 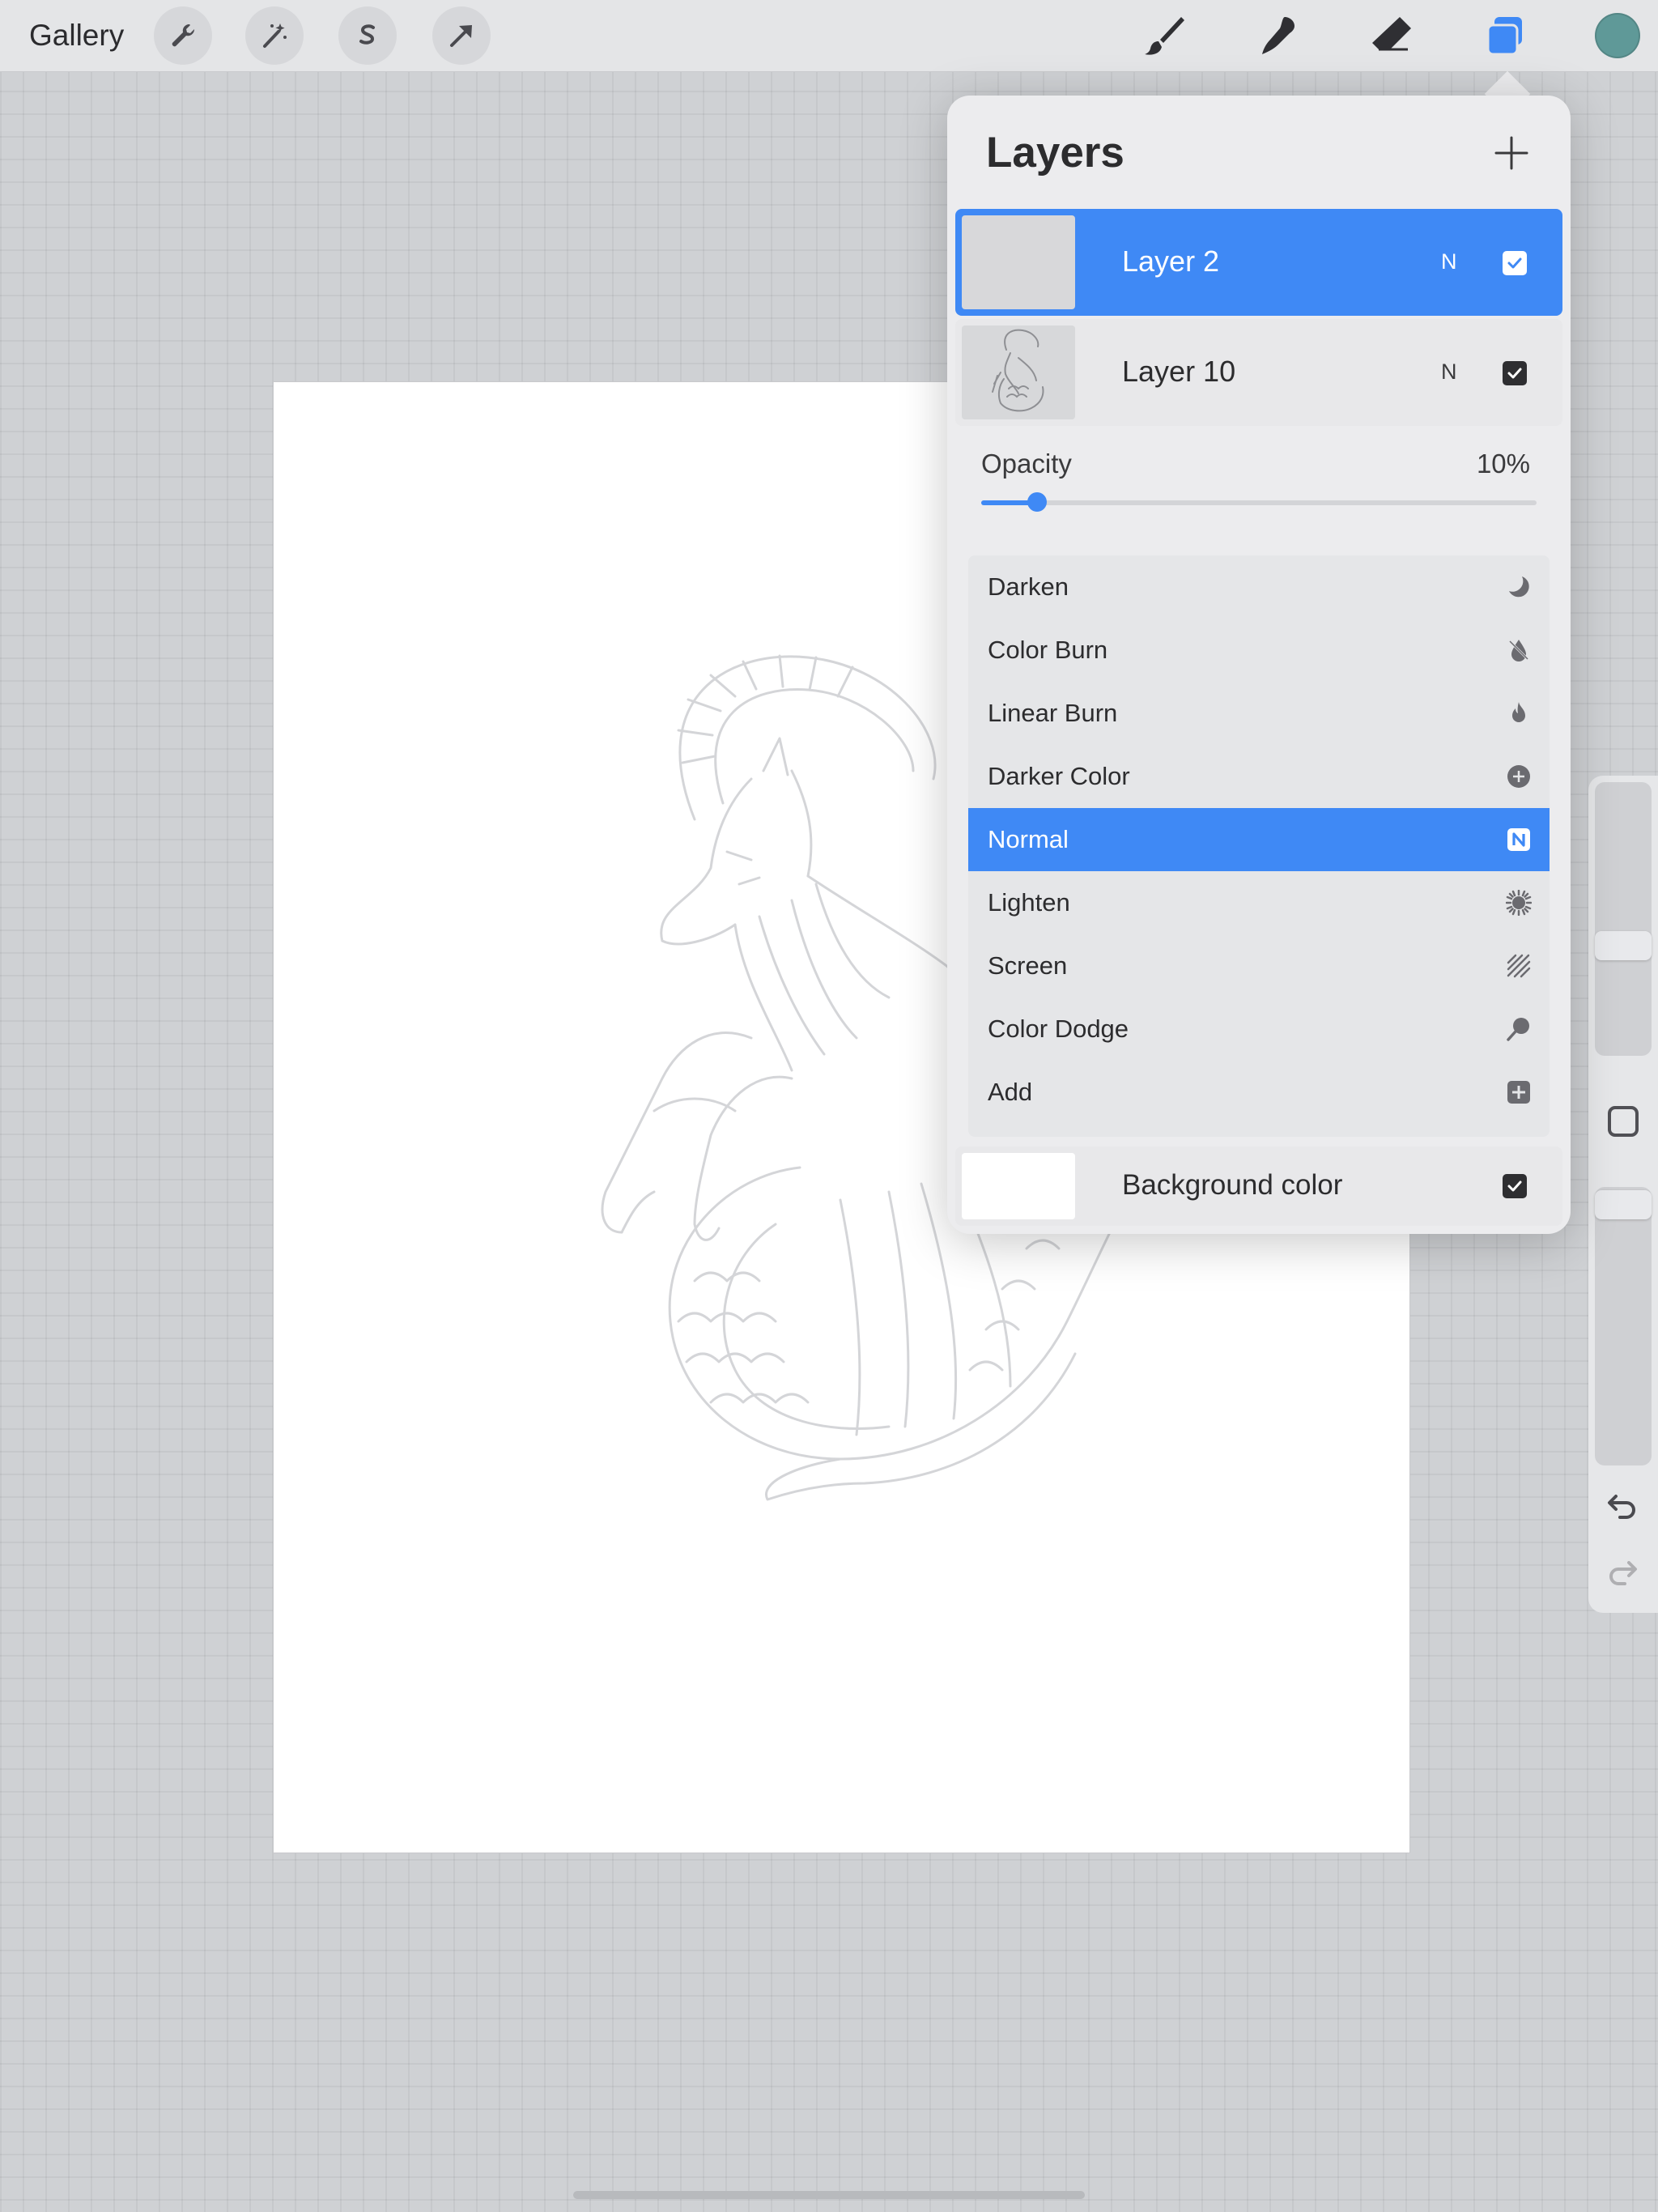 I want to click on layer-name: Layer 2, so click(x=1171, y=261).